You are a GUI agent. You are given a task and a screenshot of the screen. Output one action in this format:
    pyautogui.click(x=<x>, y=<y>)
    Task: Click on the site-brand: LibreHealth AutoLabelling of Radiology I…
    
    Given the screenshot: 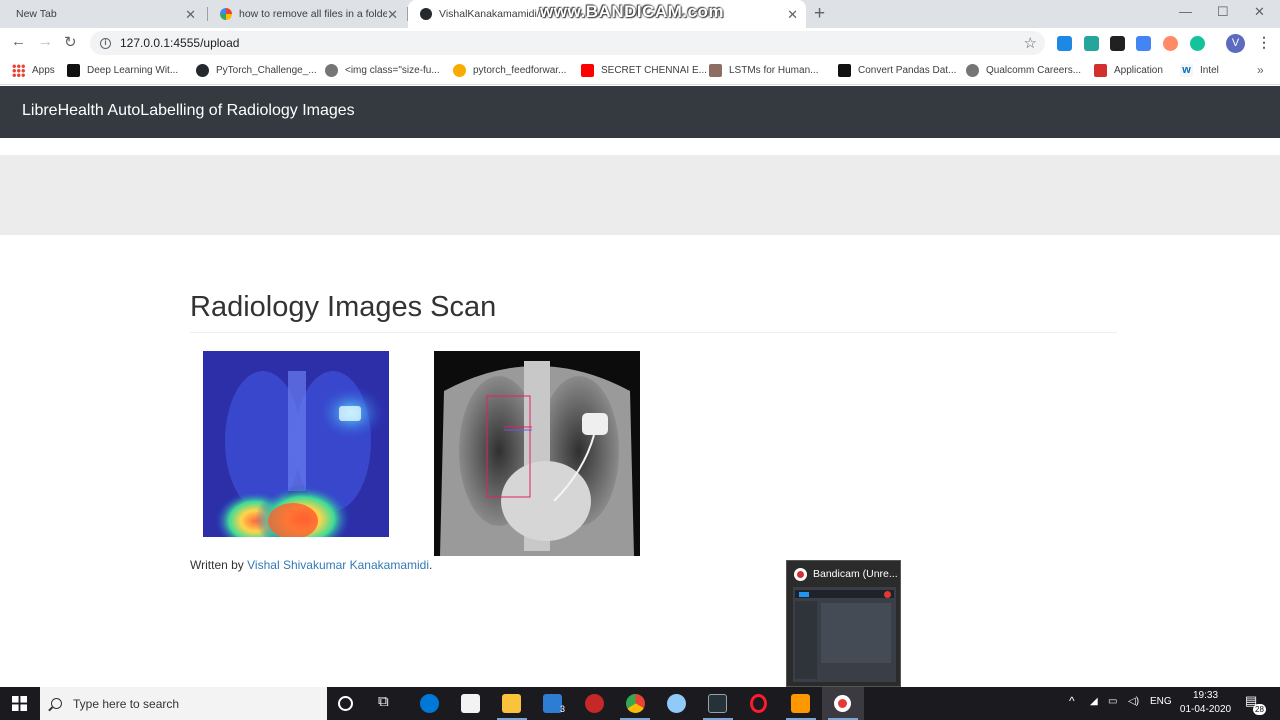 What is the action you would take?
    pyautogui.click(x=188, y=111)
    